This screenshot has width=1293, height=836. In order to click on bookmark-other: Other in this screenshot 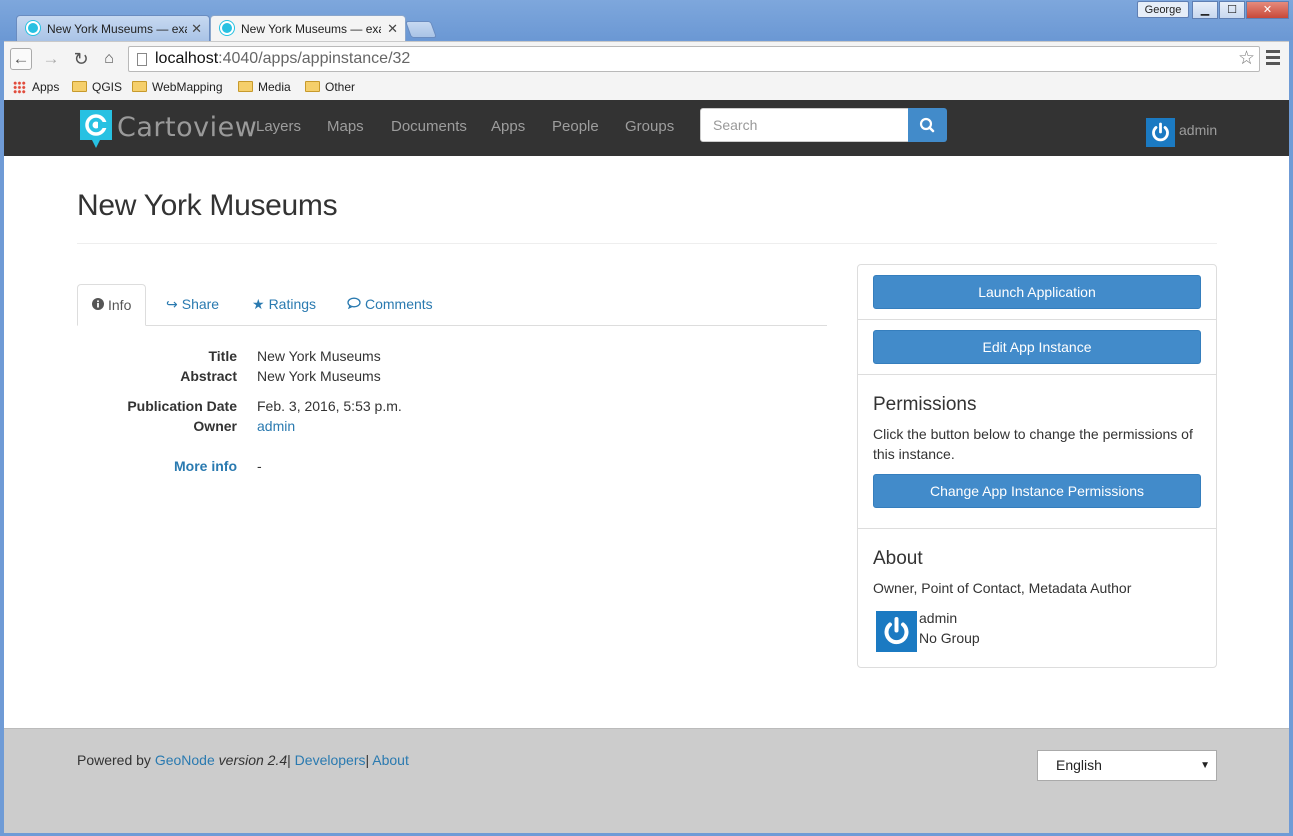, I will do `click(330, 87)`.